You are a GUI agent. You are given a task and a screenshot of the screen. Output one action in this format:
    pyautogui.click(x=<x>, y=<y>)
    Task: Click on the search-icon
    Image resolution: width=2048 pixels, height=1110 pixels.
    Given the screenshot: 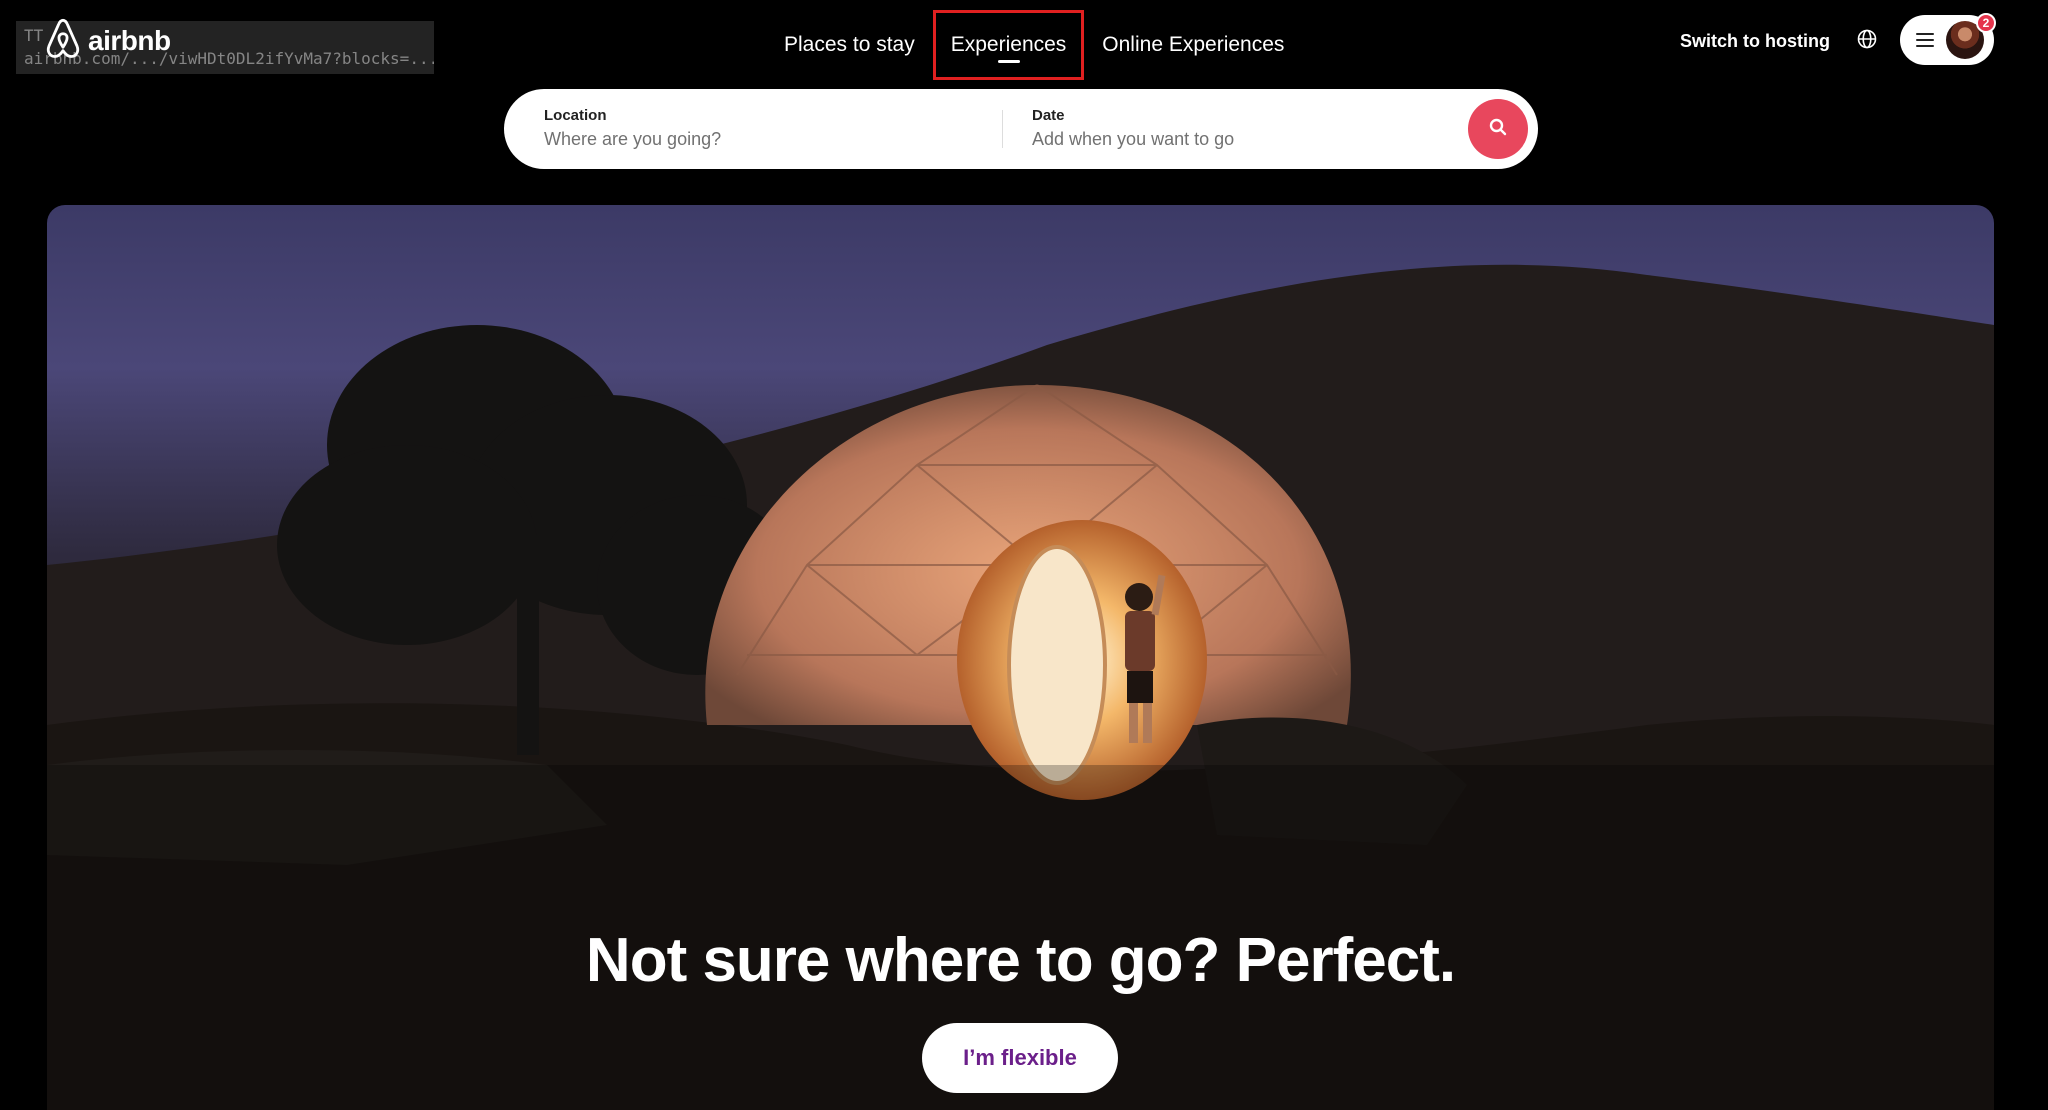 What is the action you would take?
    pyautogui.click(x=1498, y=129)
    